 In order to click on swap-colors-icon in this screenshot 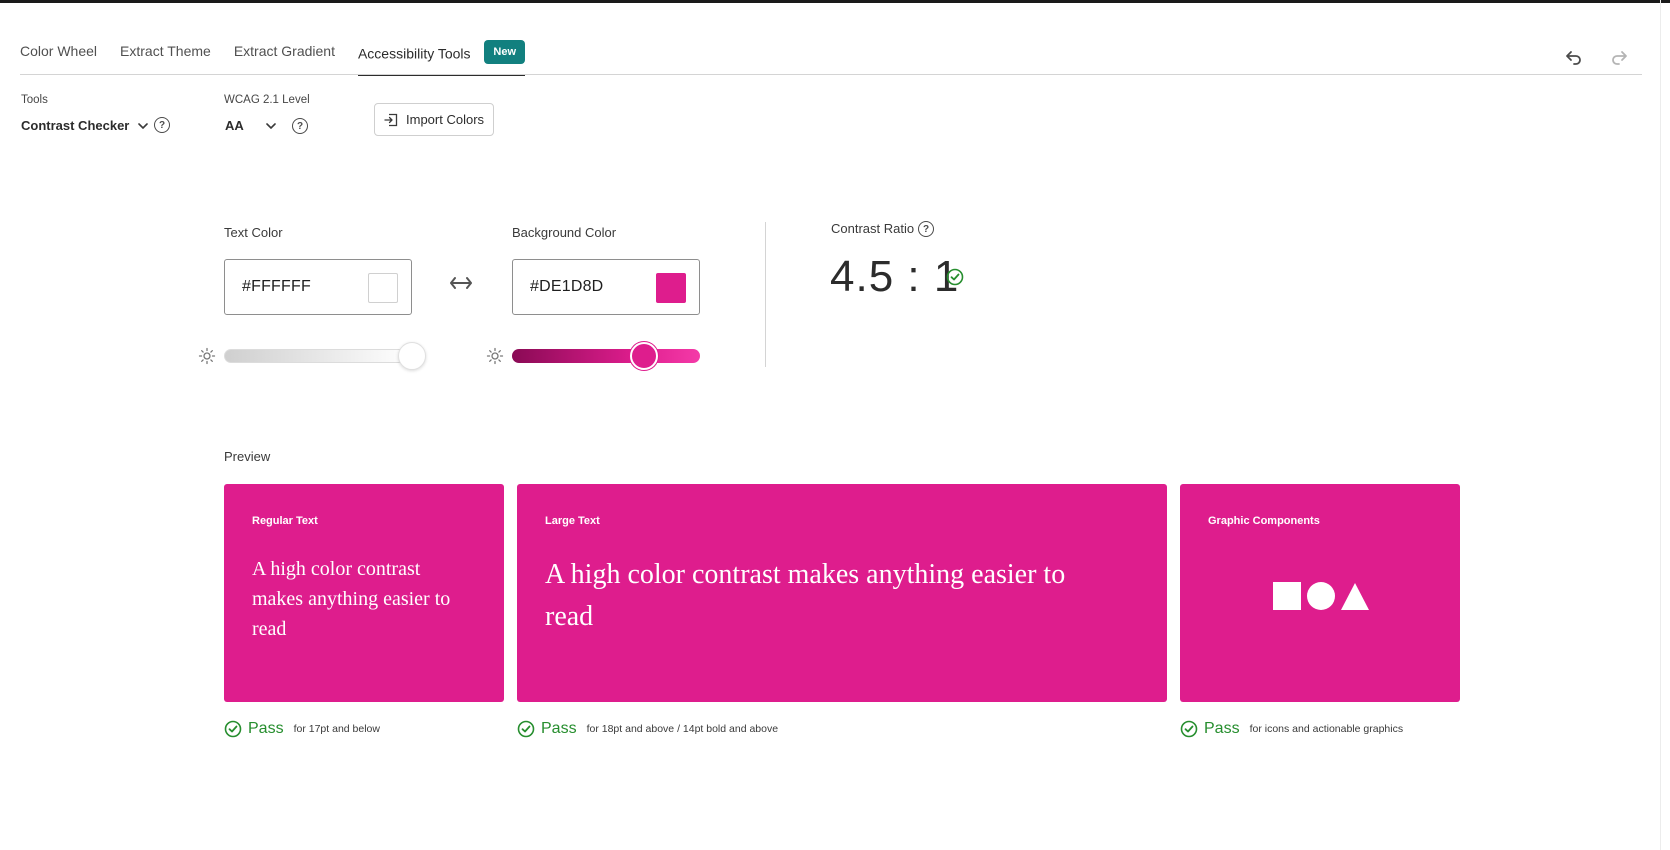, I will do `click(461, 283)`.